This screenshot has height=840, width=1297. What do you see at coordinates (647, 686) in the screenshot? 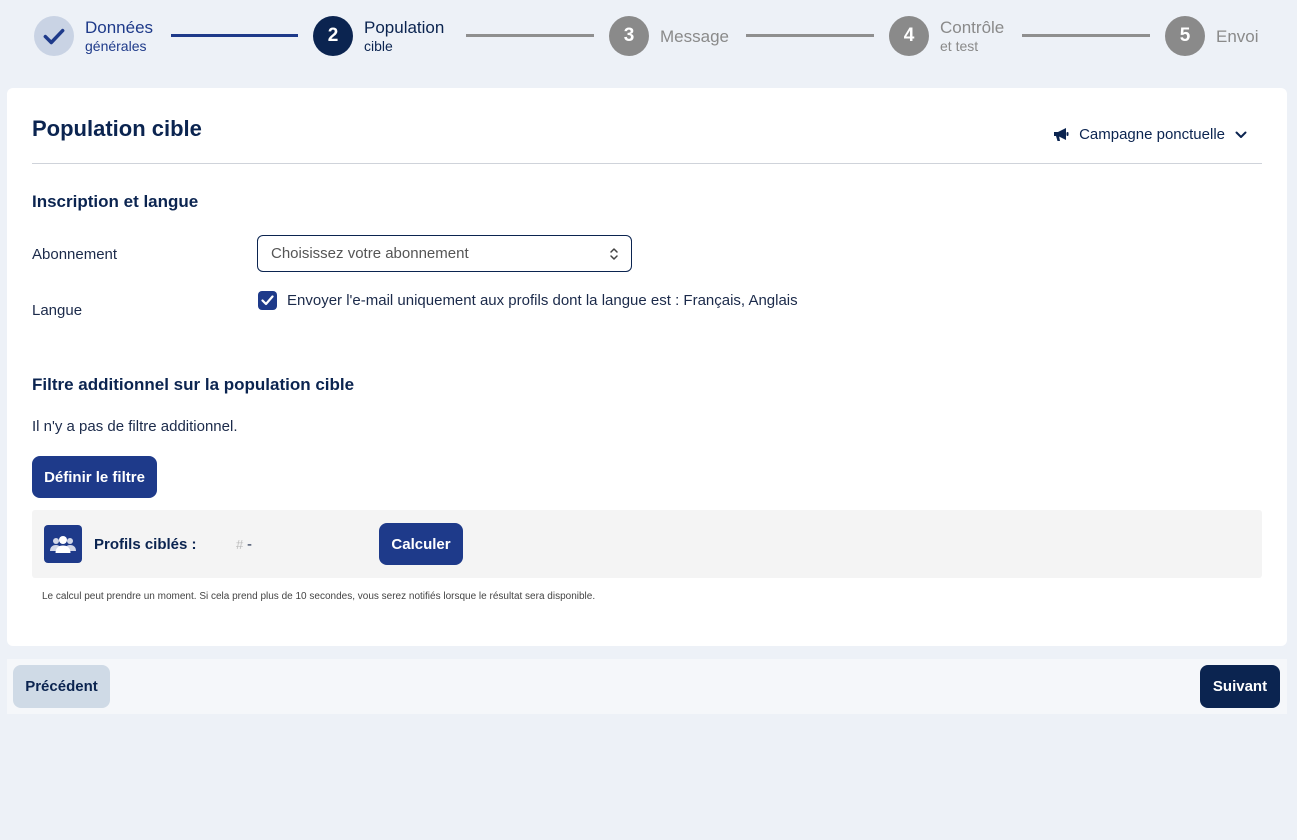
I see `wizard-footer: Précédent Suivant` at bounding box center [647, 686].